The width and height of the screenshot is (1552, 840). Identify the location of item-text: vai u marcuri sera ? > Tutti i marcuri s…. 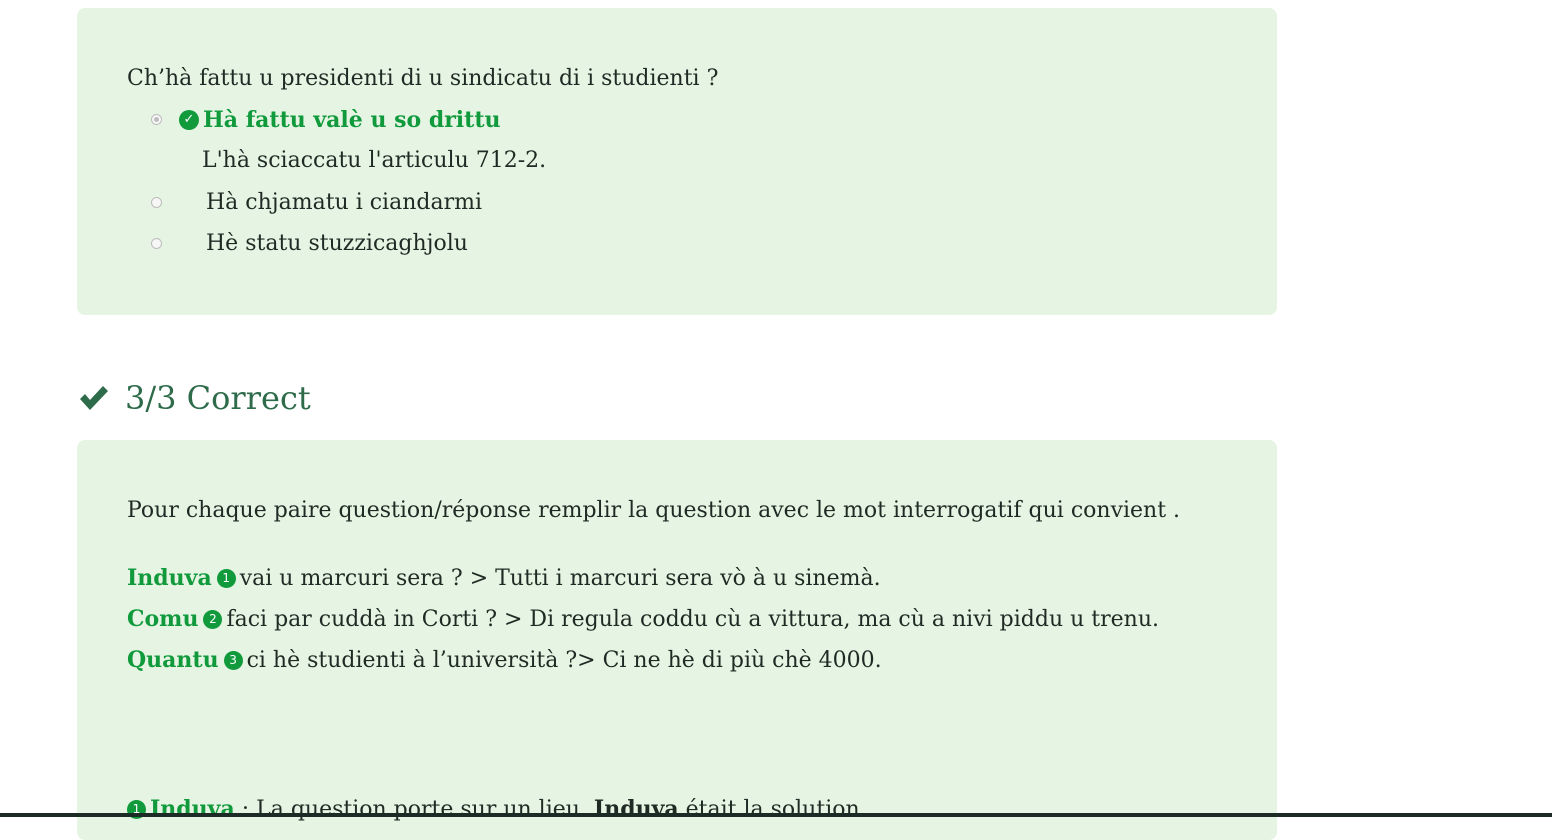
(560, 578).